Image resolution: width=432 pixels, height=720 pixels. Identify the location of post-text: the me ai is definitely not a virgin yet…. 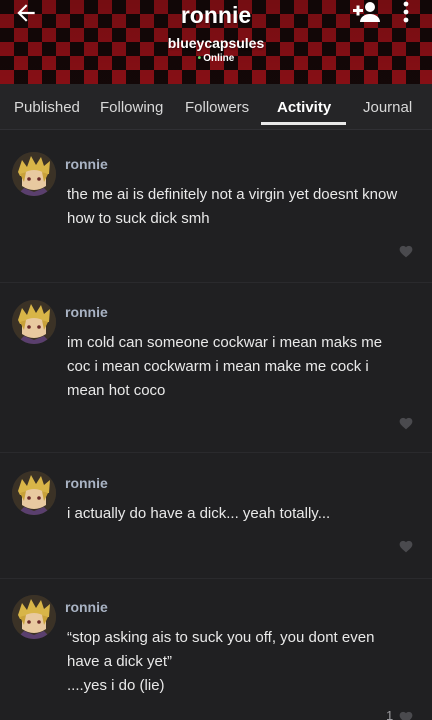
(232, 206).